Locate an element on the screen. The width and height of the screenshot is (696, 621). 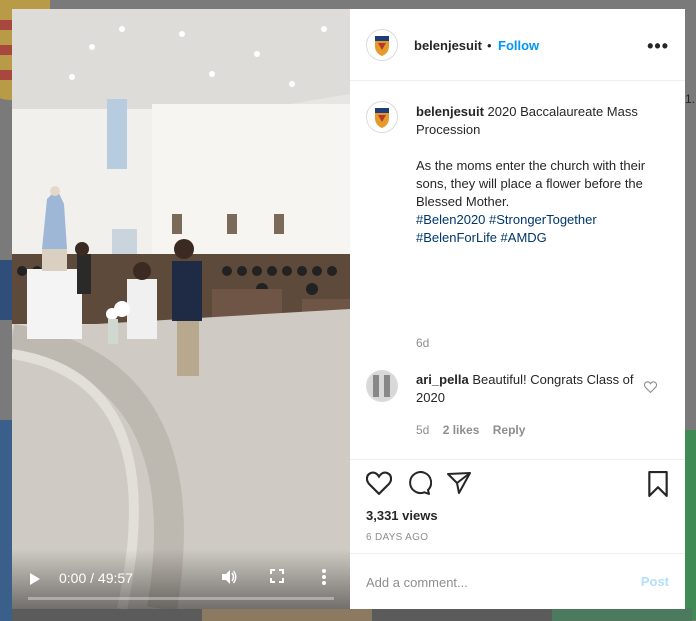
comment-heart-icon is located at coordinates (650, 387).